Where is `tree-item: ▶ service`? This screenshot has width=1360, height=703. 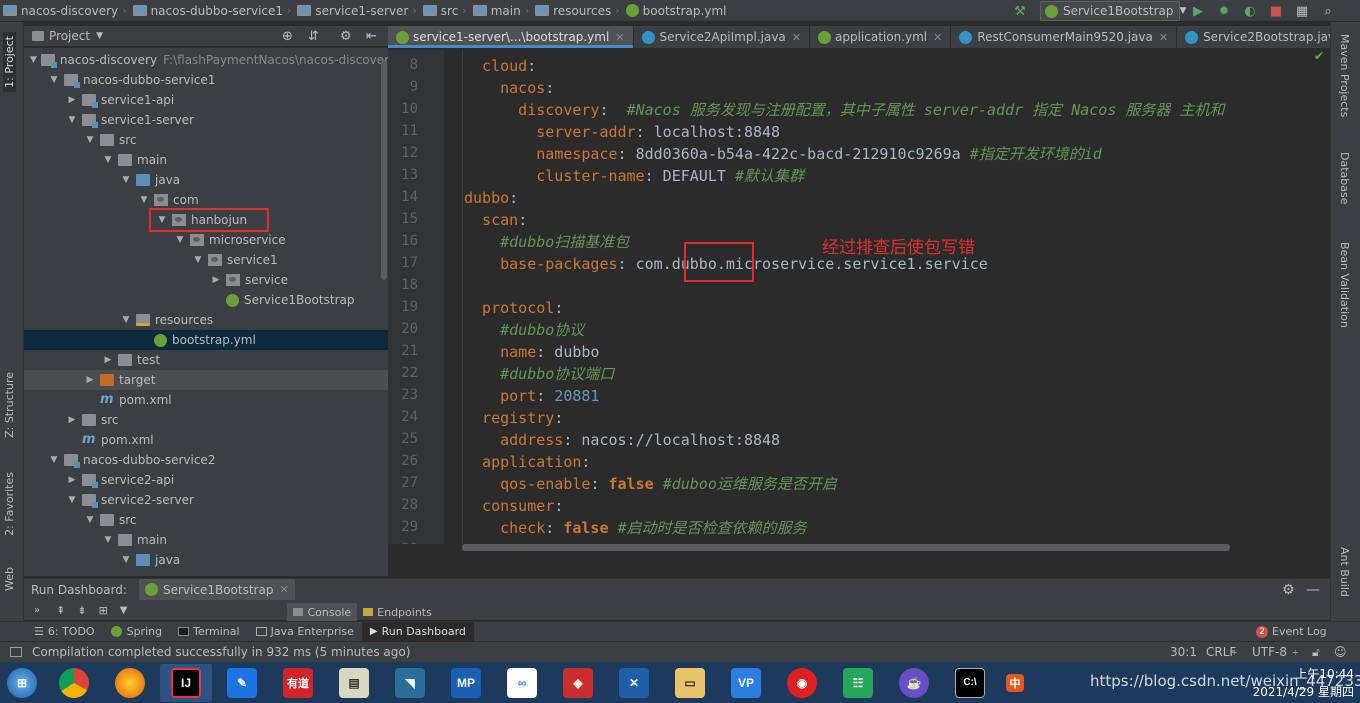 tree-item: ▶ service is located at coordinates (206, 280).